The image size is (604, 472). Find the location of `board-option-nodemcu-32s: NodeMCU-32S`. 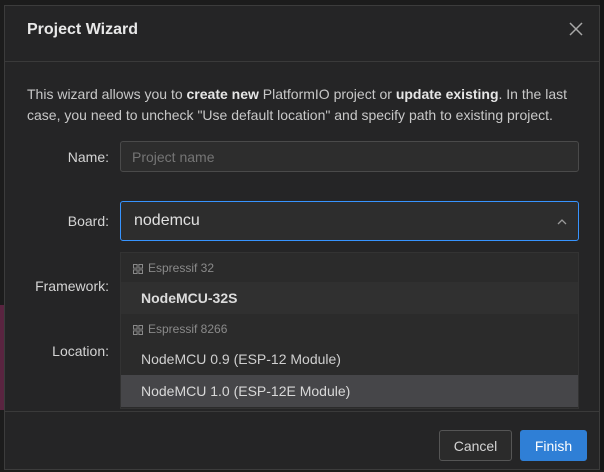

board-option-nodemcu-32s: NodeMCU-32S is located at coordinates (349, 298).